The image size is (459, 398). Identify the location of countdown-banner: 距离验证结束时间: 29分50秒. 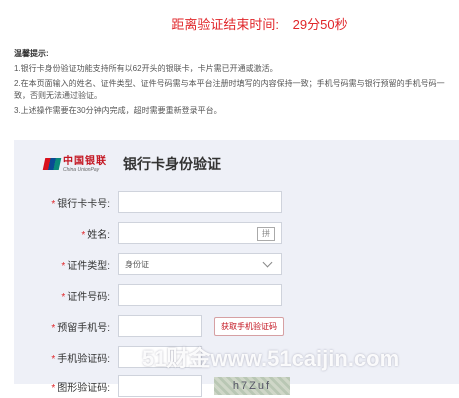
(229, 23).